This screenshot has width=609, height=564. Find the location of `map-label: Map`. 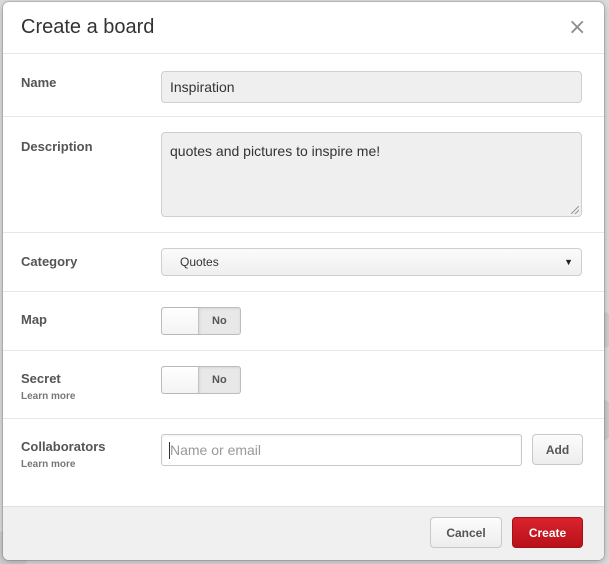

map-label: Map is located at coordinates (34, 319).